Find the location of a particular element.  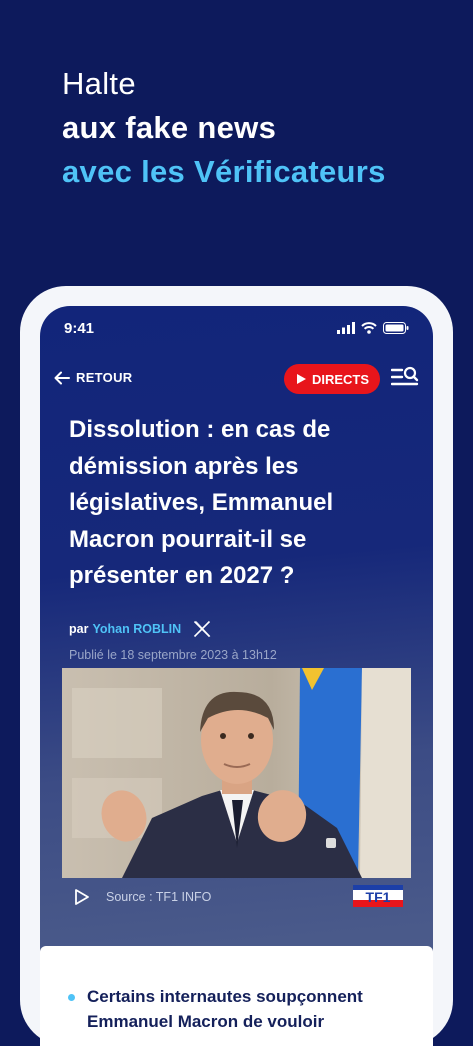

article-photo is located at coordinates (236, 773).